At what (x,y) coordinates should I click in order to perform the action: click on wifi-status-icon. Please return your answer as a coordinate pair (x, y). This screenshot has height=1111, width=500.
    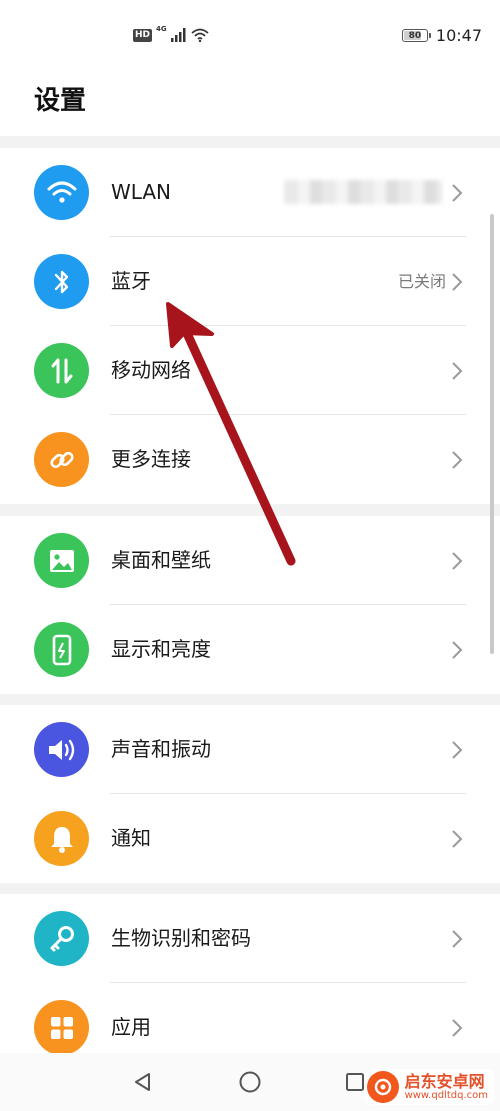
    Looking at the image, I should click on (200, 35).